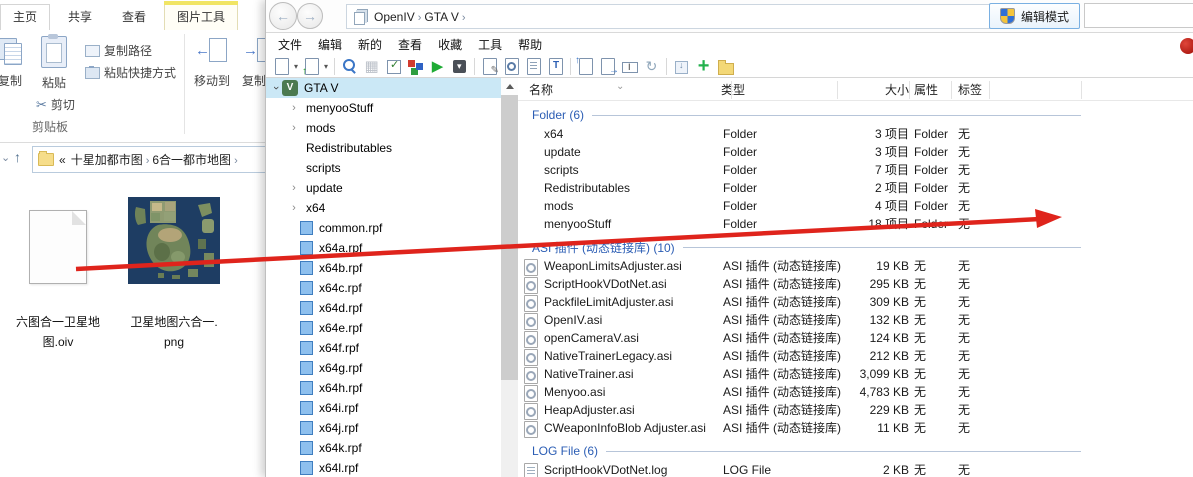  Describe the element at coordinates (370, 44) in the screenshot. I see `menu-new: 新的` at that location.